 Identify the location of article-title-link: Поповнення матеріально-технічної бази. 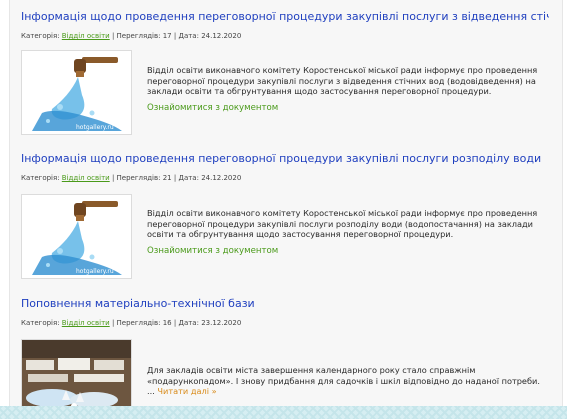
(285, 307).